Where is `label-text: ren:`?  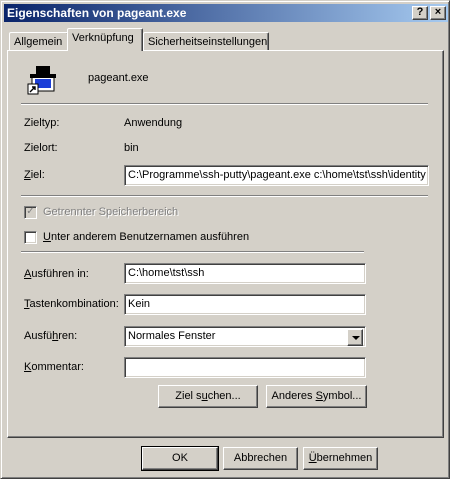 label-text: ren: is located at coordinates (68, 336).